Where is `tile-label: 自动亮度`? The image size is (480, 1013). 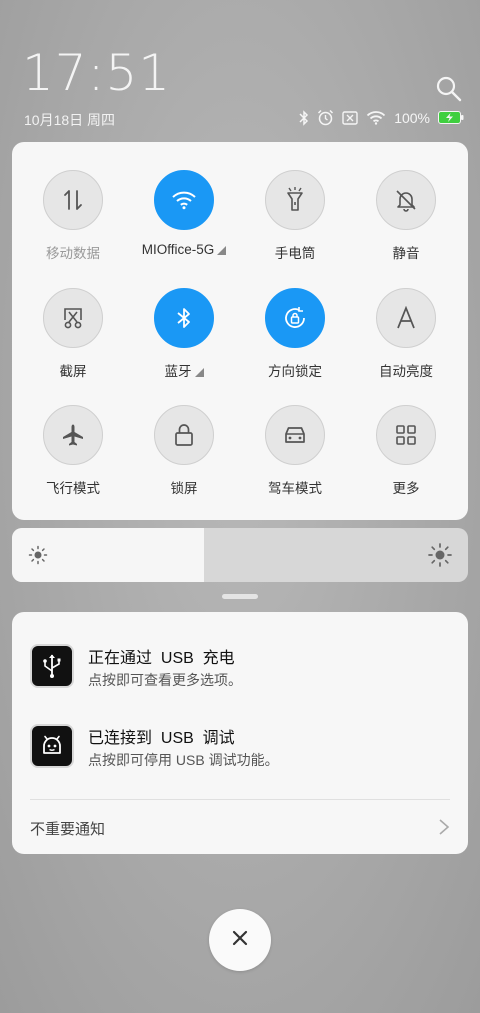 tile-label: 自动亮度 is located at coordinates (406, 371).